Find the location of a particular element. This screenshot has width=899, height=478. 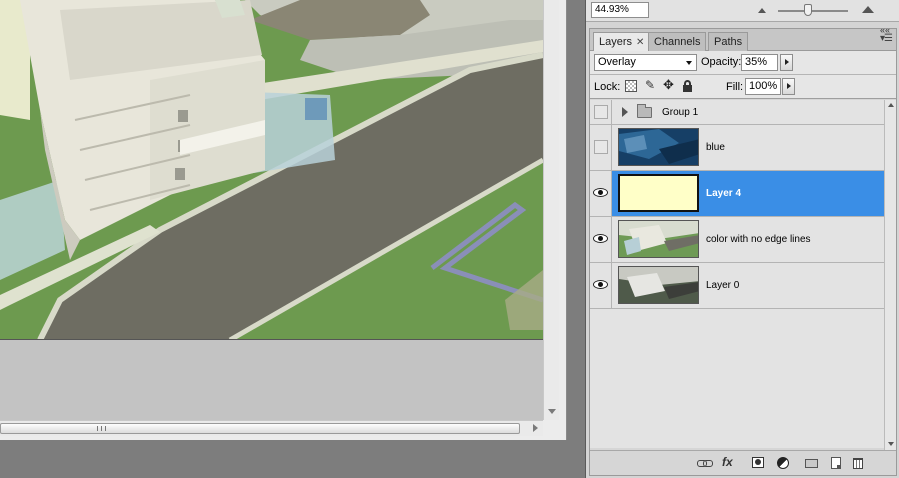

folder-icon is located at coordinates (644, 111).